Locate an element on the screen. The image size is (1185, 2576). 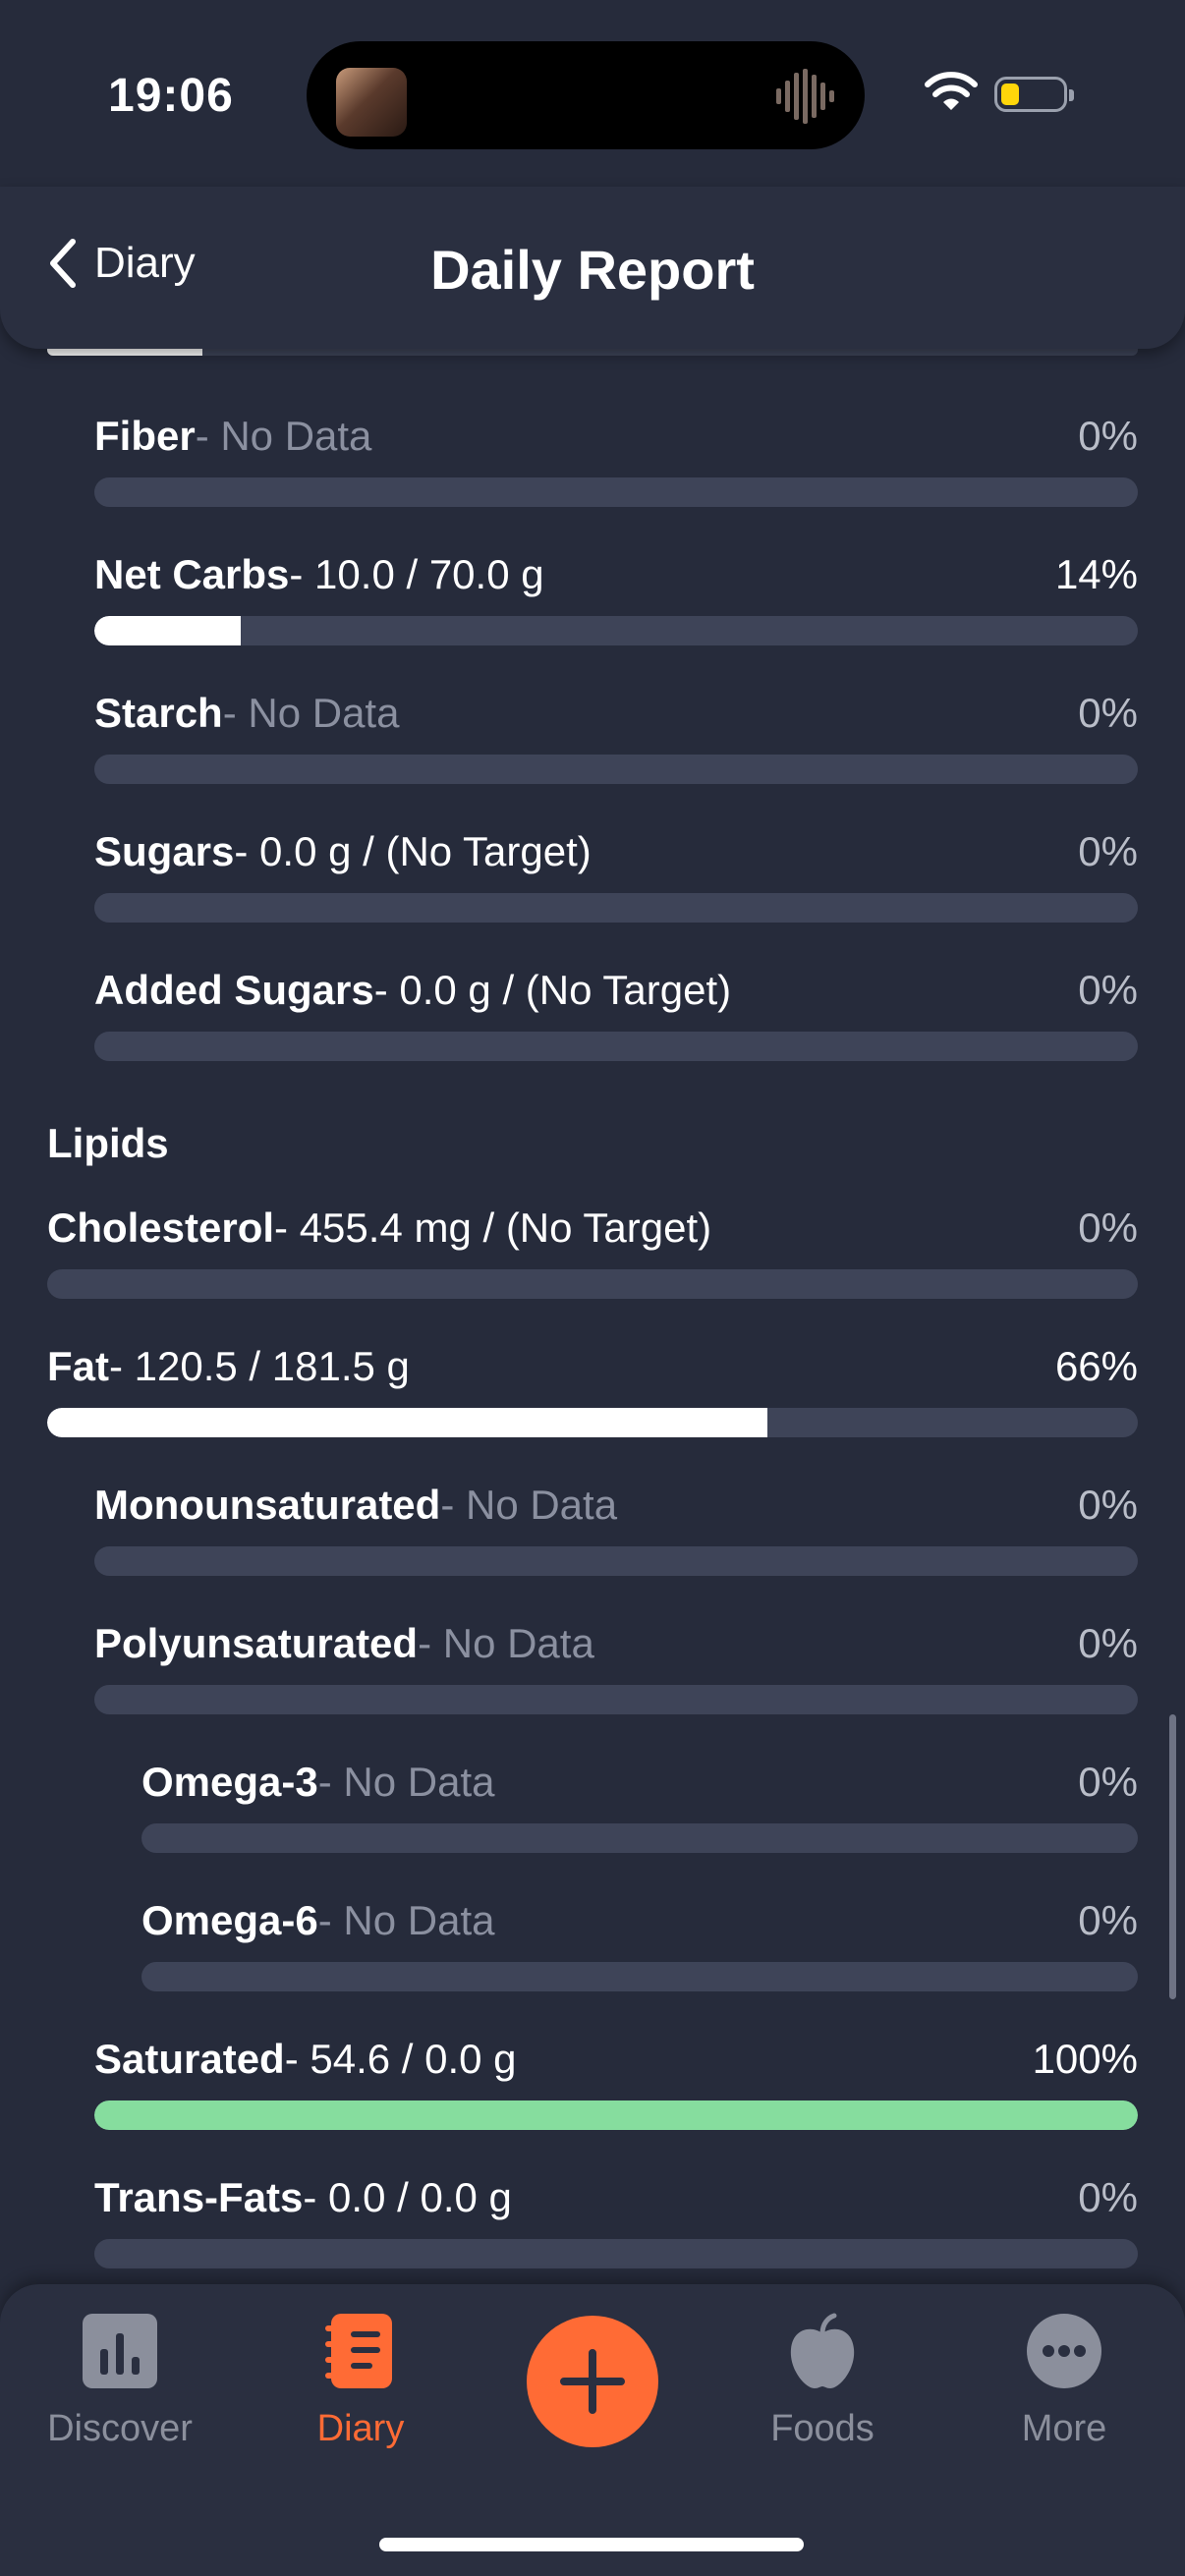
nutrient-amount: - 455.4 mg / (No Target) is located at coordinates (493, 1227).